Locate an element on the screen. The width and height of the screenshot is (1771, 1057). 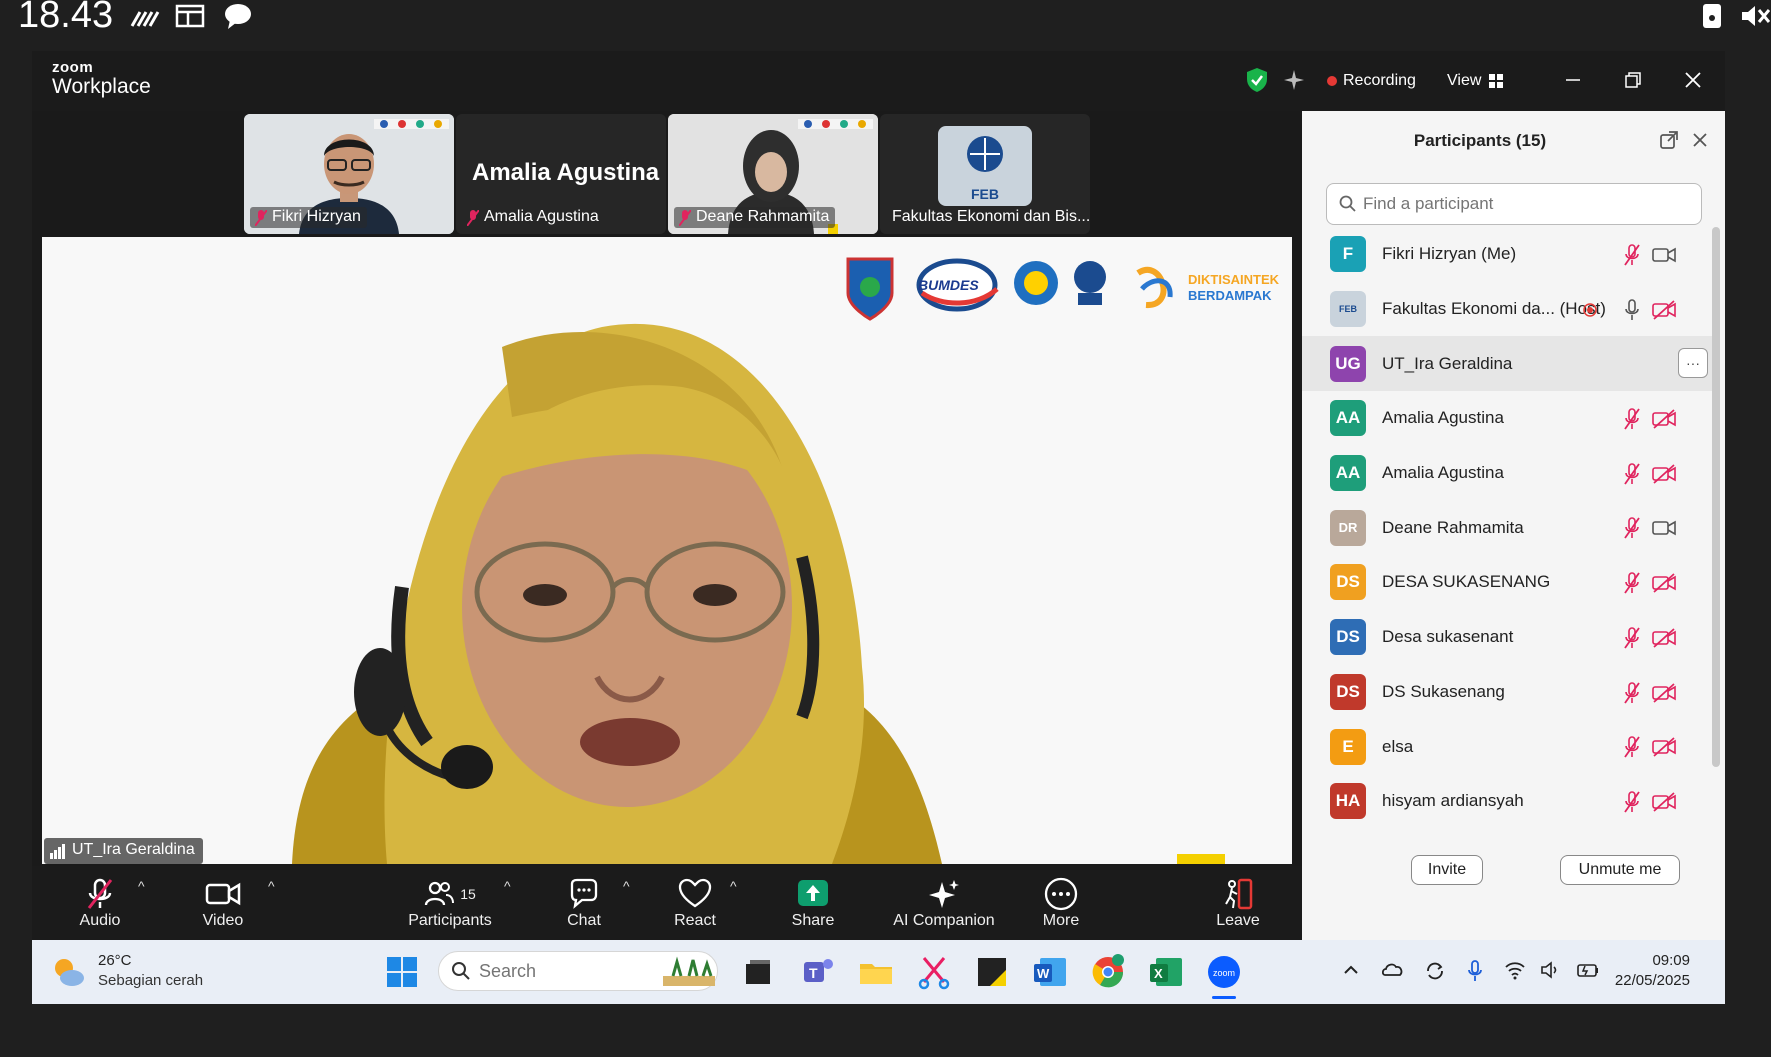
find-participant-field is located at coordinates (1514, 204).